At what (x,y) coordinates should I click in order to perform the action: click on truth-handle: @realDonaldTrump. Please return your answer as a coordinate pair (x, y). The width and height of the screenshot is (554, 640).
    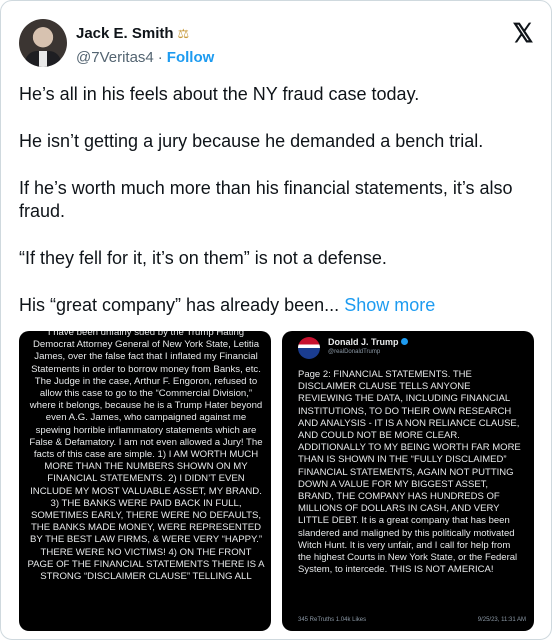
    Looking at the image, I should click on (354, 352).